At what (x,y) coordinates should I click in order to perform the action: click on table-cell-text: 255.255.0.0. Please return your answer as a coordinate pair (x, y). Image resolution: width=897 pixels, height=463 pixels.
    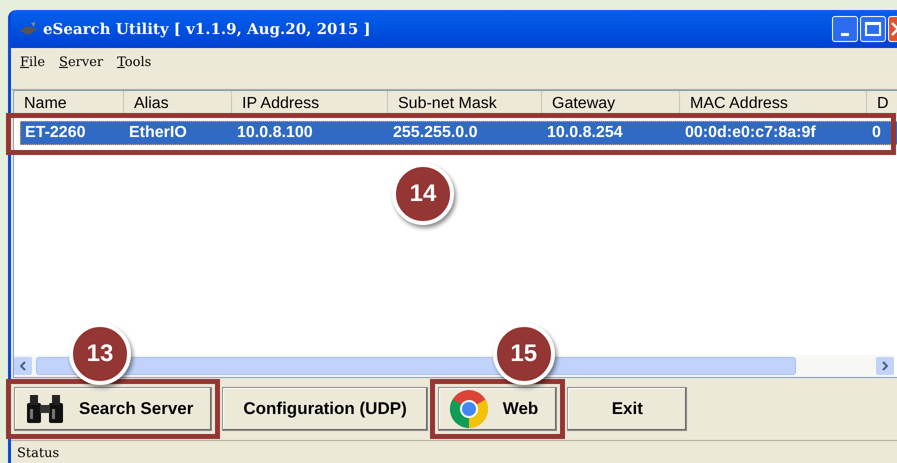
    Looking at the image, I should click on (435, 133).